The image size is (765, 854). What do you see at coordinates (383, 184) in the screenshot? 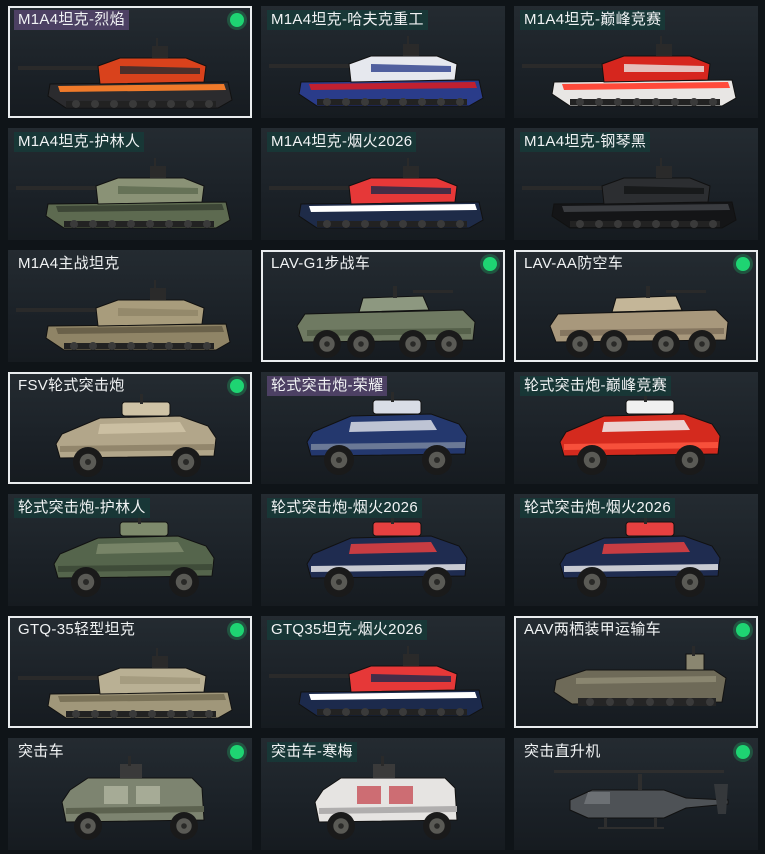
I see `vehicle-card: M1A4坦克-烟火2026` at bounding box center [383, 184].